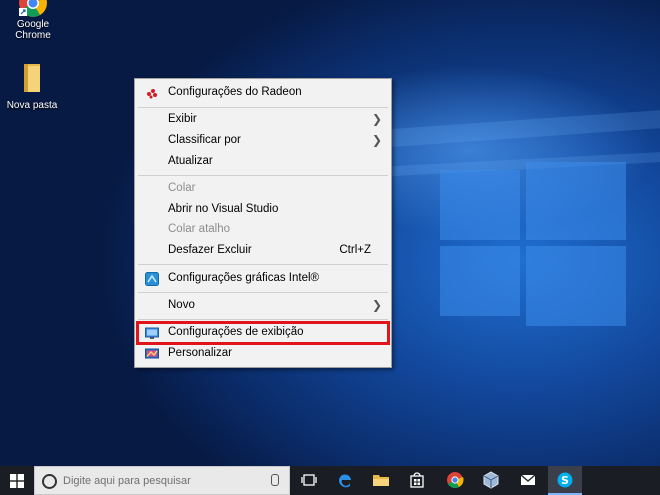 This screenshot has height=495, width=660. I want to click on menu-item-intel-graphics: Configurações gráficas Intel®, so click(263, 279).